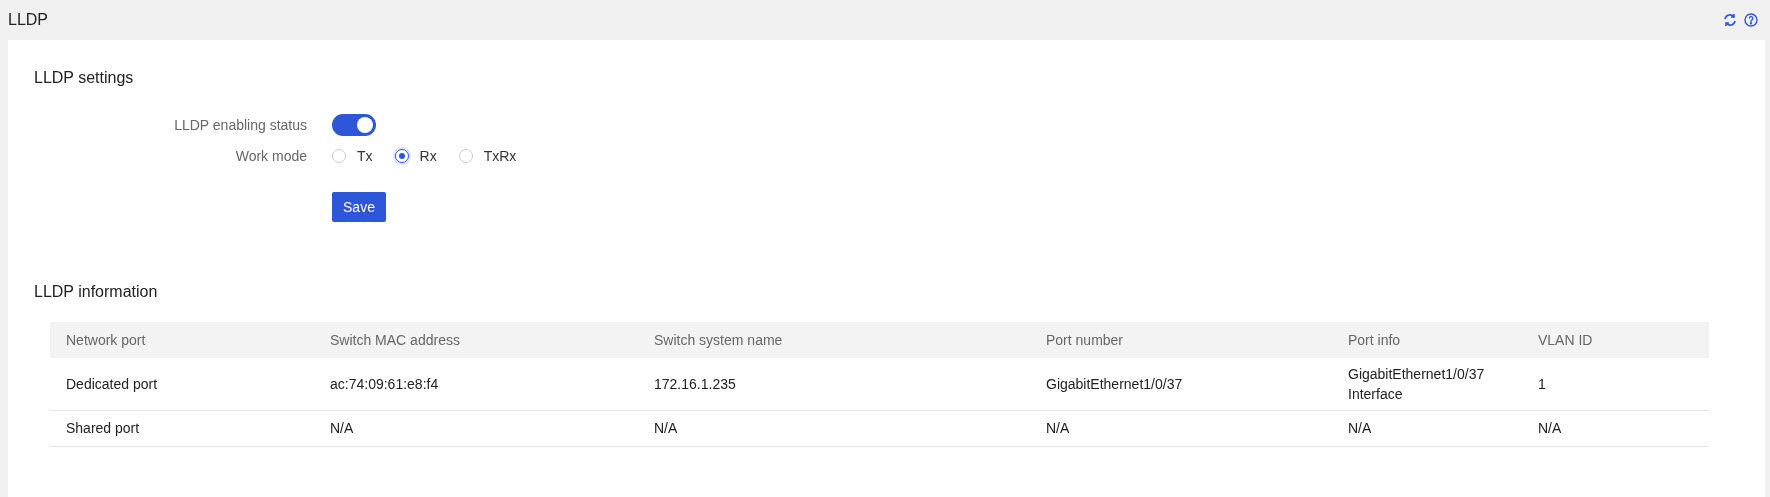 Image resolution: width=1770 pixels, height=497 pixels. Describe the element at coordinates (1114, 383) in the screenshot. I see `table-cell: GigabitEthernet1/0/37` at that location.